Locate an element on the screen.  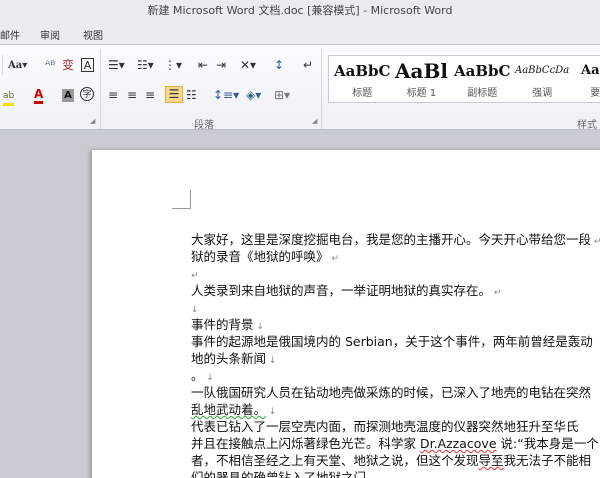
char-border-icon: A is located at coordinates (87, 65).